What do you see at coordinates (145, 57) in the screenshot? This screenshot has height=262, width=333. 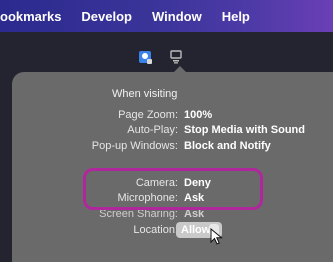 I see `website-settings-icon` at bounding box center [145, 57].